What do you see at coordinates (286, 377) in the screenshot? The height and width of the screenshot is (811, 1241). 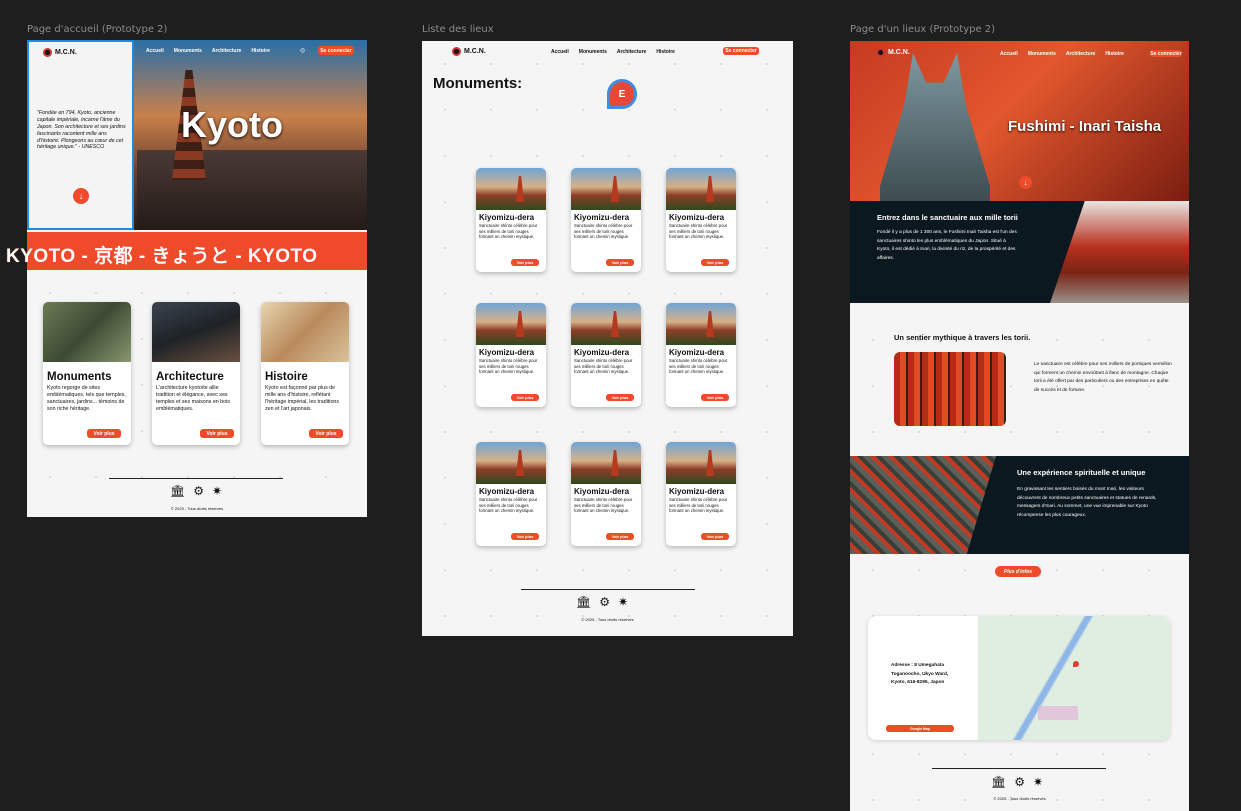 I see `category-title: Histoire` at bounding box center [286, 377].